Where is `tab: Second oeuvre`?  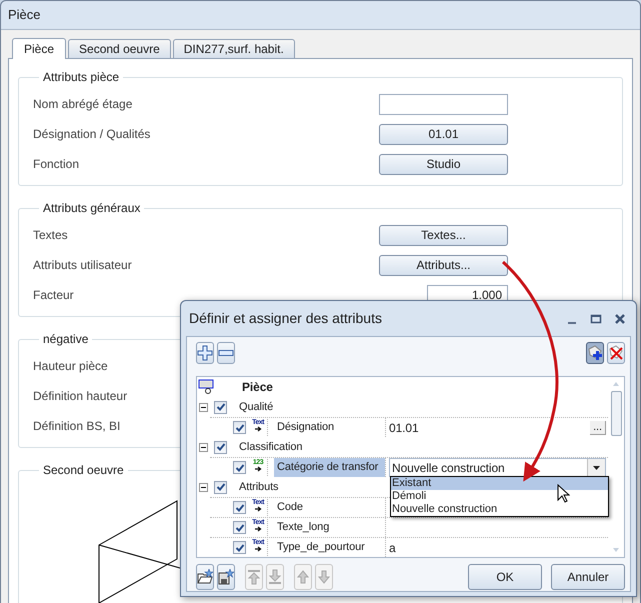
tab: Second oeuvre is located at coordinates (119, 48).